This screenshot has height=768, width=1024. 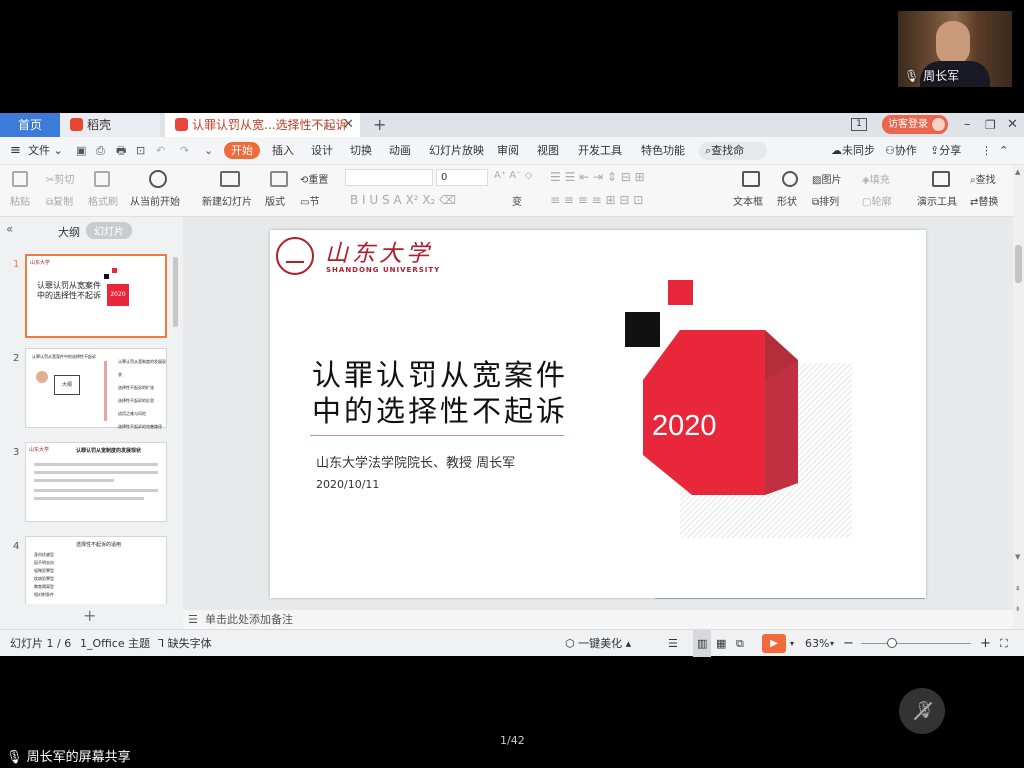 I want to click on section-button: ▭节, so click(x=309, y=200).